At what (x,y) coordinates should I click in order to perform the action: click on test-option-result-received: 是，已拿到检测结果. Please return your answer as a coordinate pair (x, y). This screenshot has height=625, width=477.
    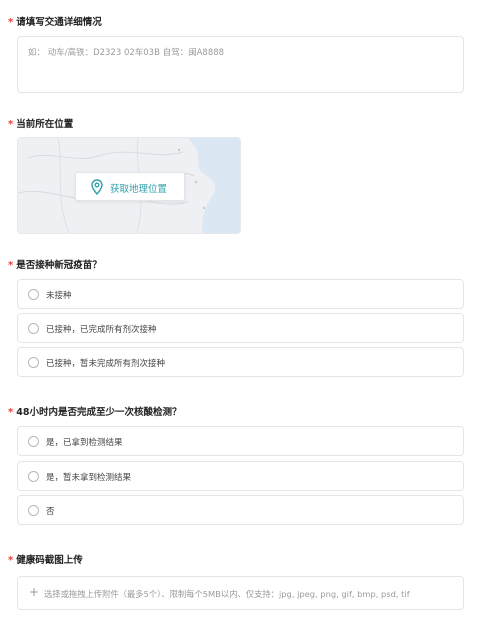
    Looking at the image, I should click on (240, 441).